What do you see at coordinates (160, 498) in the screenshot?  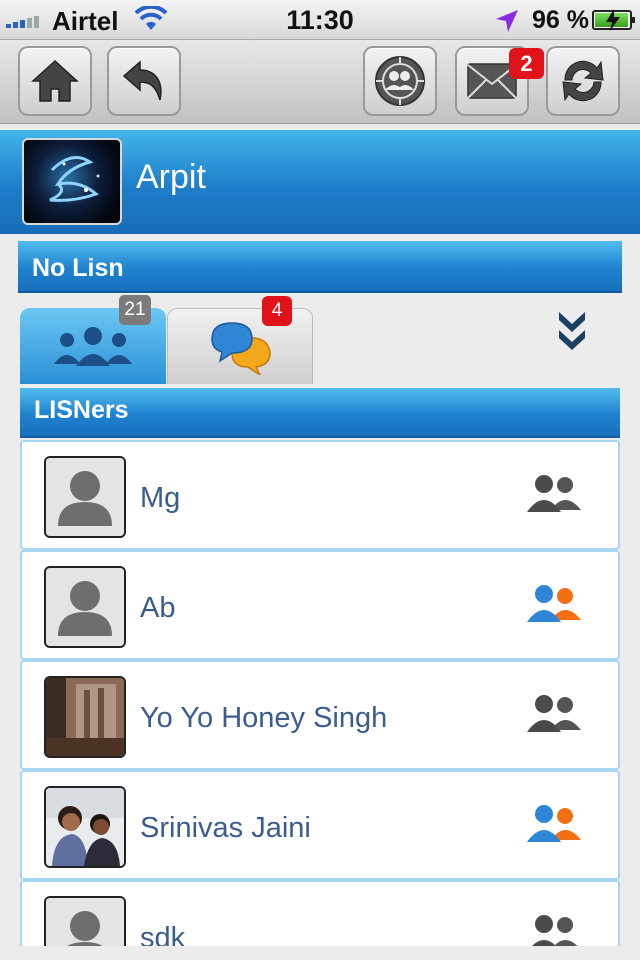 I see `lisner-name: Mg` at bounding box center [160, 498].